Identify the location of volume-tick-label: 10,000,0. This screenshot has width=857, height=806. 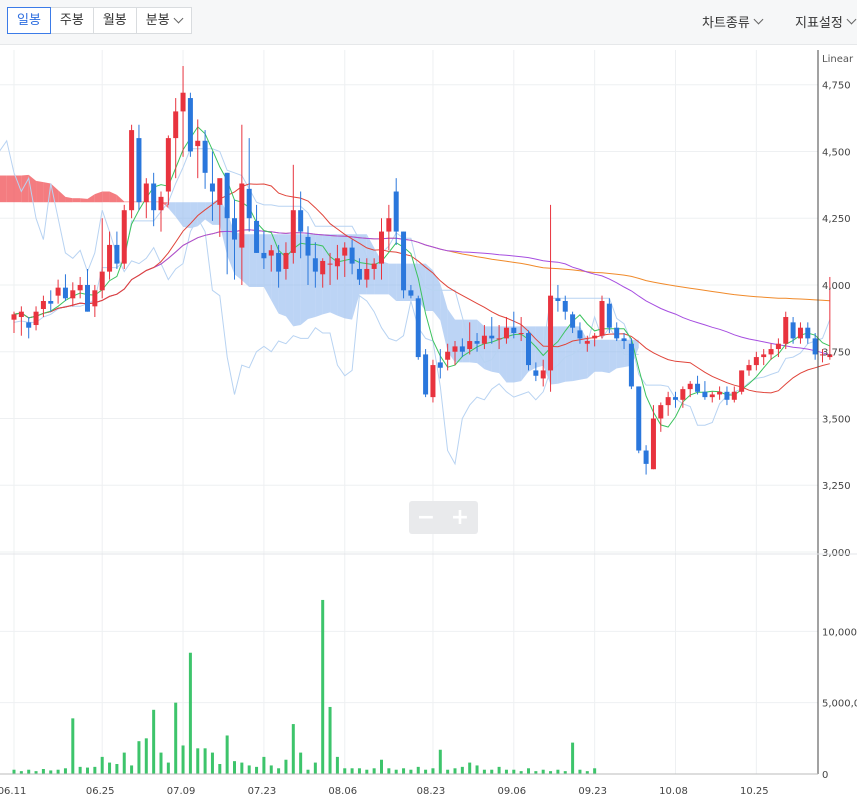
(839, 632).